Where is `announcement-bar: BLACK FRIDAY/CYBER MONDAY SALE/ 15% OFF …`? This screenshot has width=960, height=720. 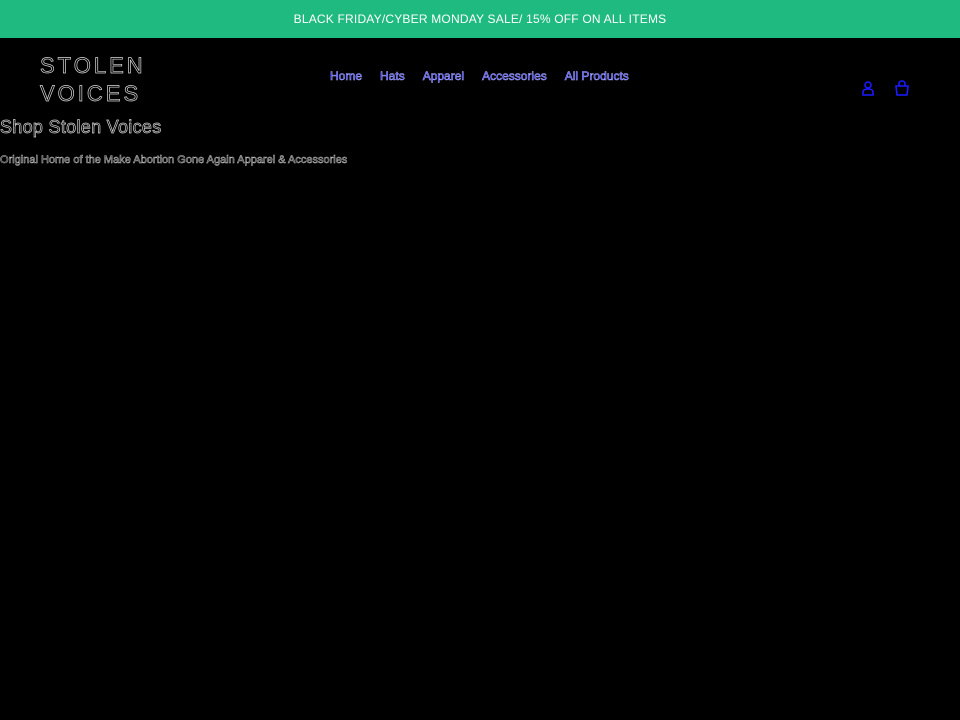
announcement-bar: BLACK FRIDAY/CYBER MONDAY SALE/ 15% OFF … is located at coordinates (480, 19).